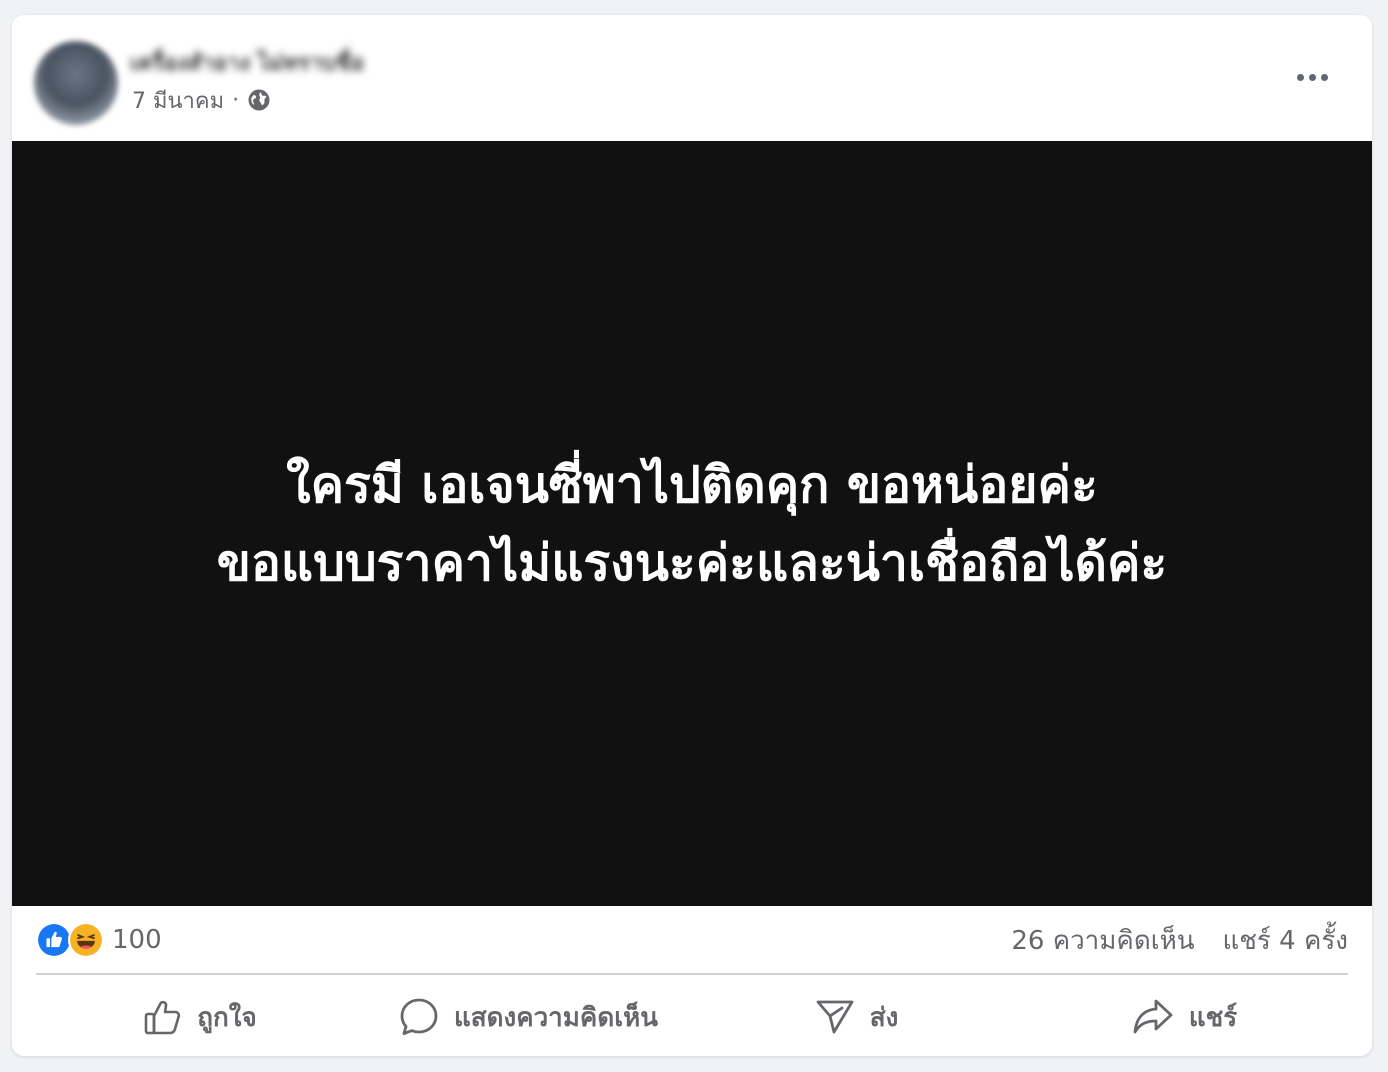  What do you see at coordinates (270, 60) in the screenshot?
I see `author-name: เครื่องสำอาง ไม่ทราบชื่อ` at bounding box center [270, 60].